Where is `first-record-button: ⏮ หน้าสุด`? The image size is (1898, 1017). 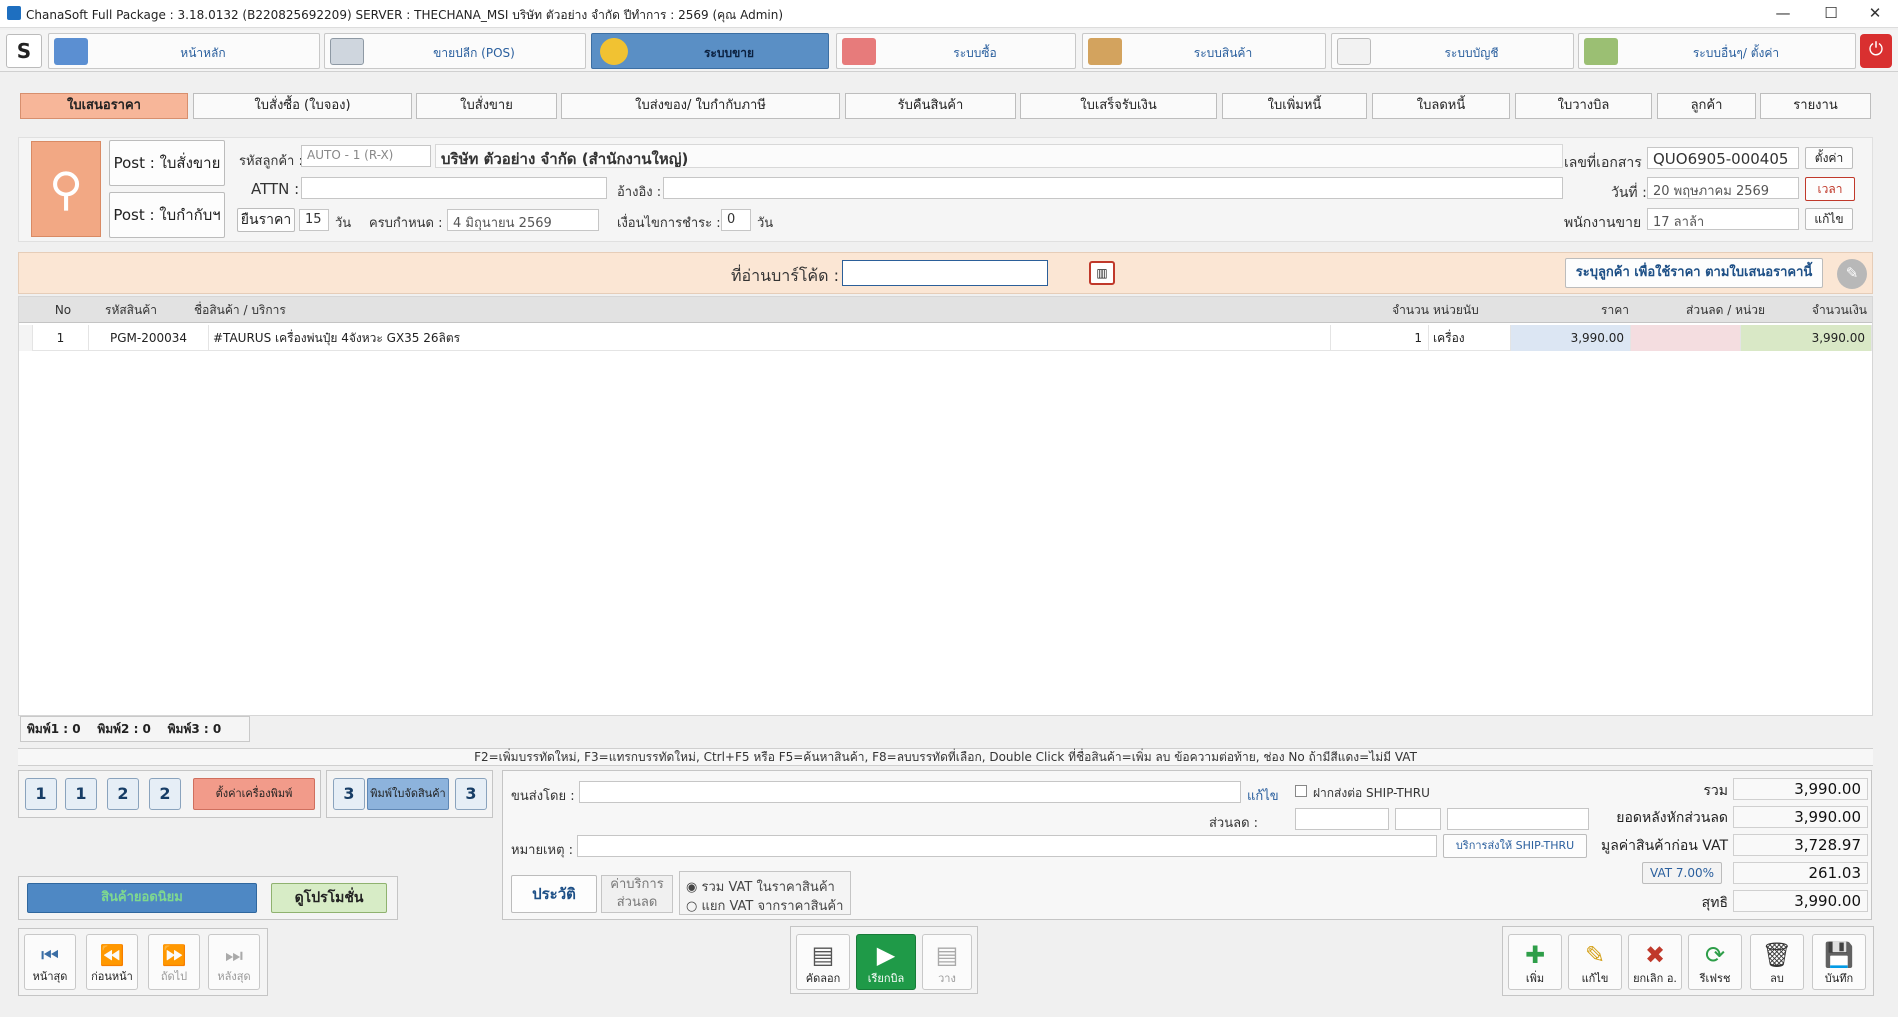 first-record-button: ⏮ หน้าสุด is located at coordinates (50, 962).